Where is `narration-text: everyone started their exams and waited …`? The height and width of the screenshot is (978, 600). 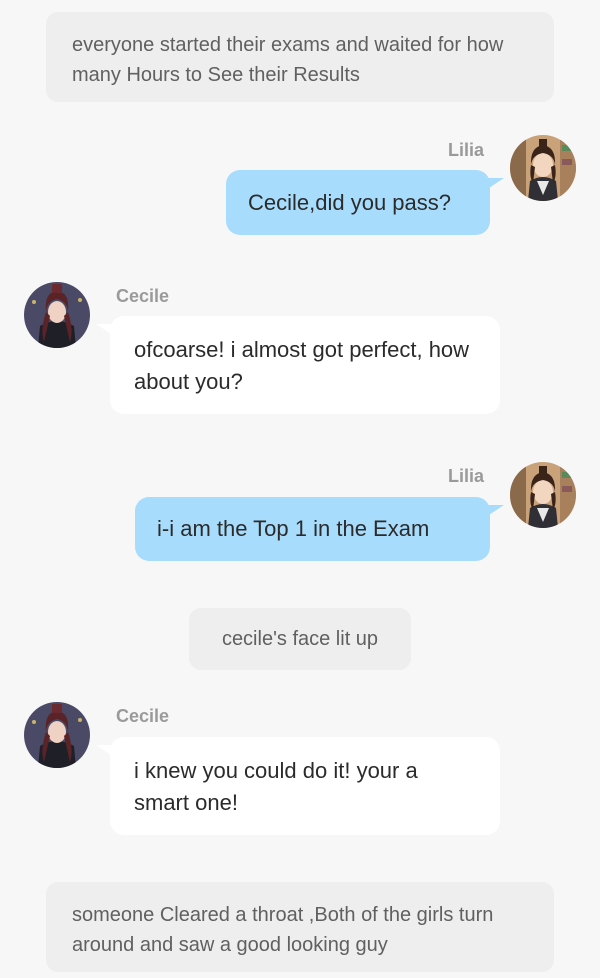 narration-text: everyone started their exams and waited … is located at coordinates (288, 60).